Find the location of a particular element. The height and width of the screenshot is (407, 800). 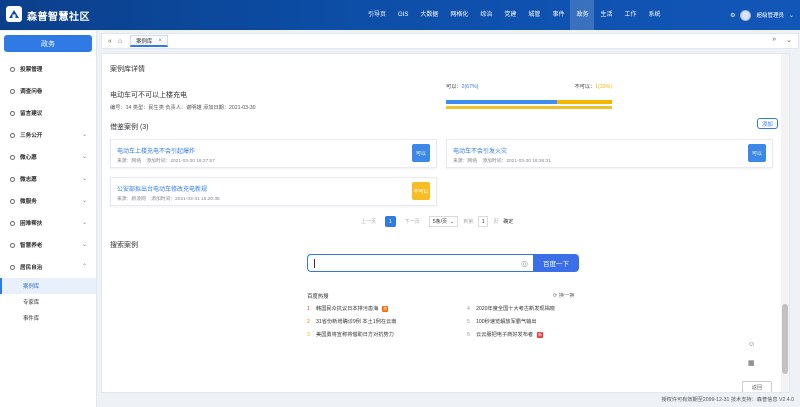

sidebar-item-8: 智慧养老 ⌄ is located at coordinates (48, 245).